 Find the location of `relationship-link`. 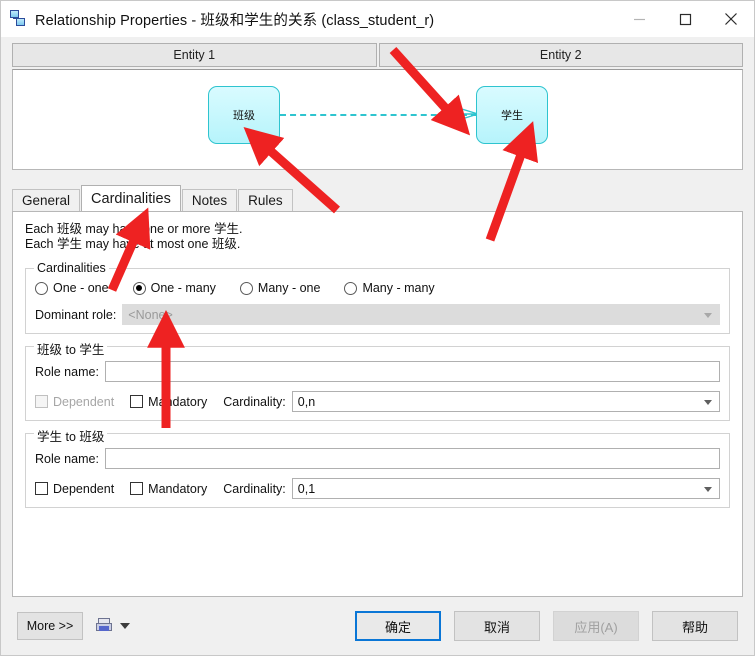

relationship-link is located at coordinates (378, 115).